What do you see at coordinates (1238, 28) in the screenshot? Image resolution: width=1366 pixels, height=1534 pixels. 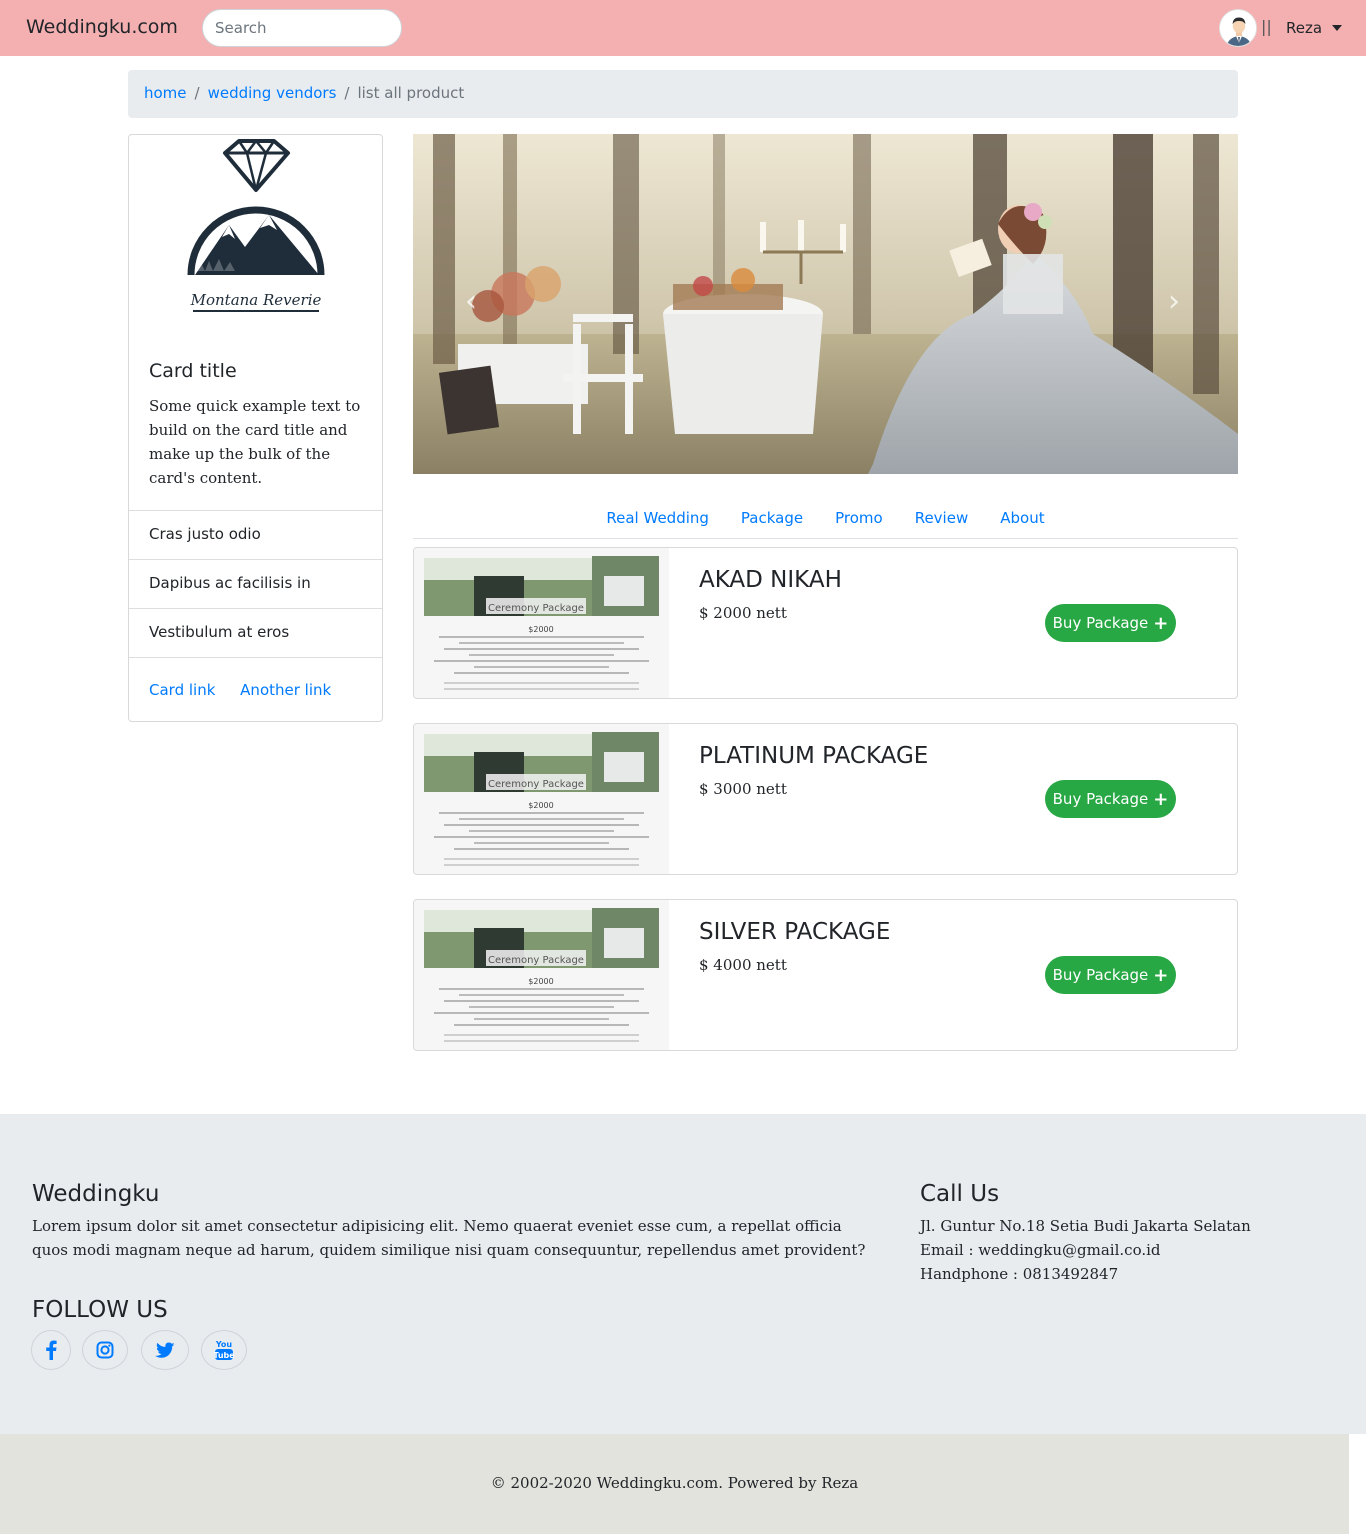 I see `avatar` at bounding box center [1238, 28].